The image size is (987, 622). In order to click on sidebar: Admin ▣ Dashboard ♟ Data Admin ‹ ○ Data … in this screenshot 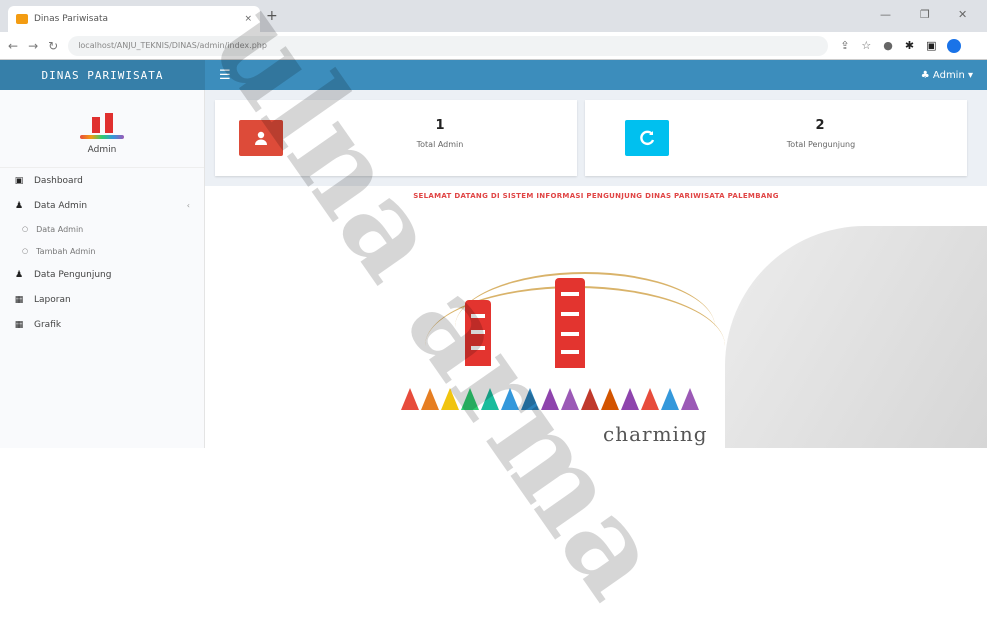, I will do `click(102, 269)`.